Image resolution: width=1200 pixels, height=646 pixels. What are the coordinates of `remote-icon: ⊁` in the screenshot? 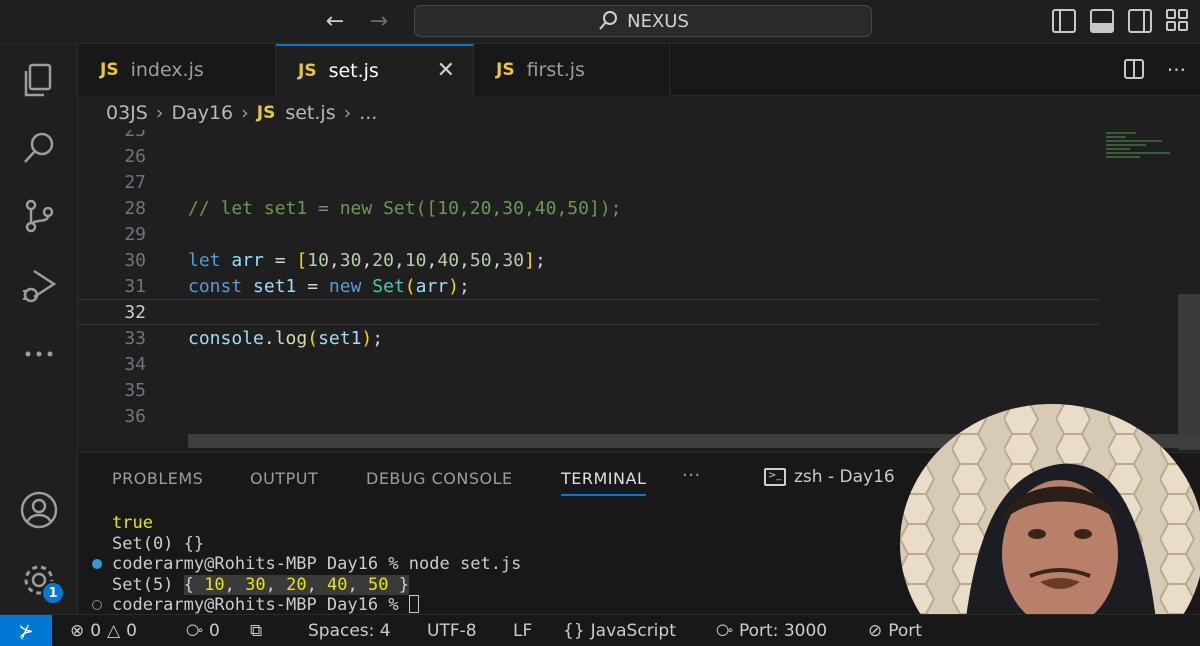 It's located at (26, 630).